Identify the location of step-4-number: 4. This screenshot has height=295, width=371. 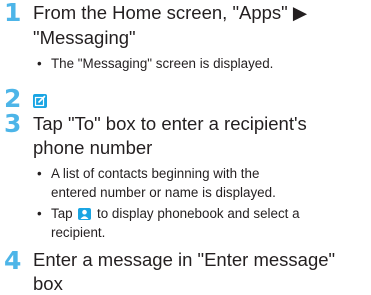
(13, 260).